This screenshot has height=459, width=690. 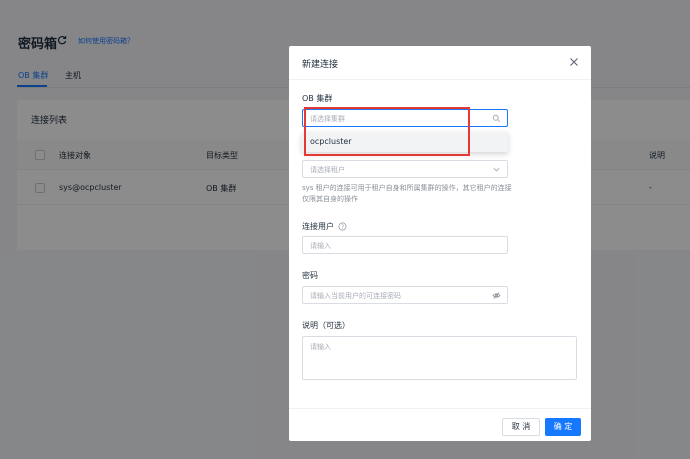 What do you see at coordinates (310, 275) in the screenshot?
I see `password-label: 密码` at bounding box center [310, 275].